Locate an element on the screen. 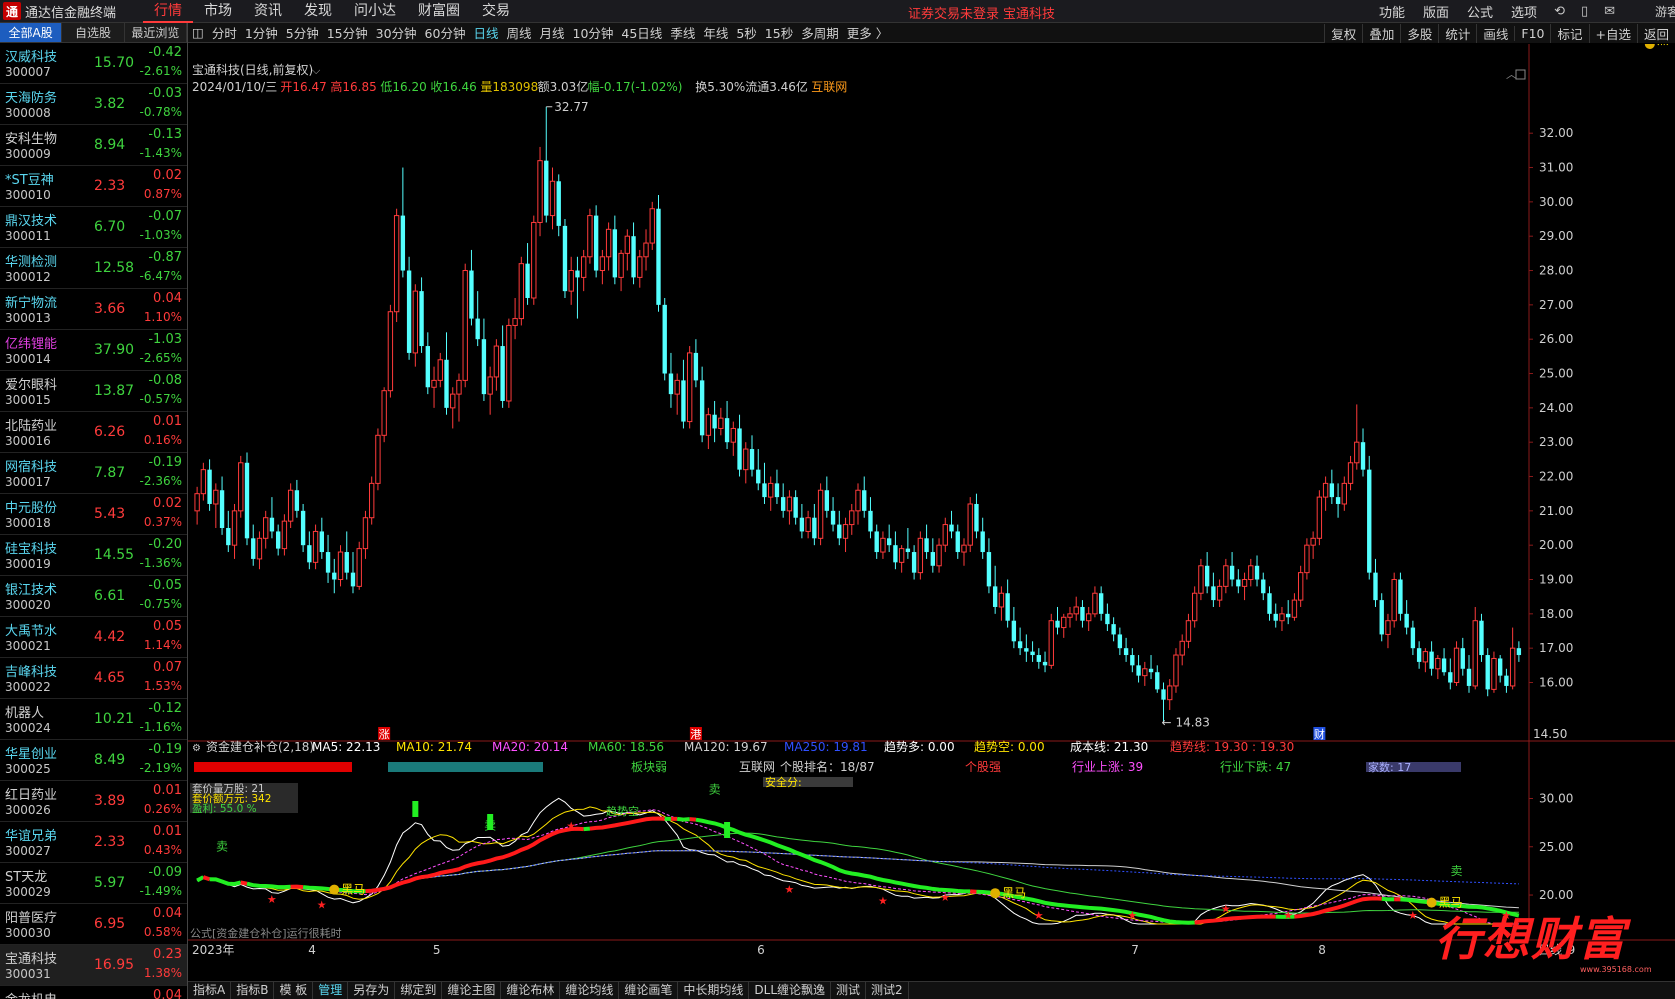 This screenshot has width=1675, height=999. menu-item-2: 资讯 is located at coordinates (268, 11).